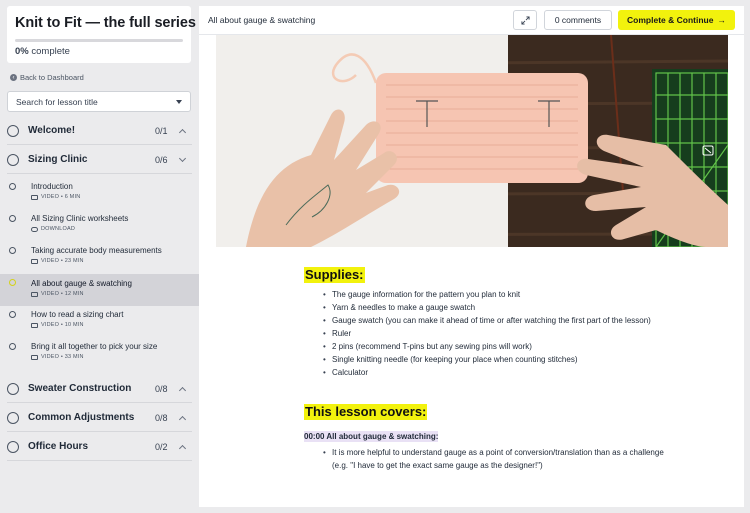 The height and width of the screenshot is (513, 750). What do you see at coordinates (99, 446) in the screenshot?
I see `section-office-hours: Office Hours 0/2` at bounding box center [99, 446].